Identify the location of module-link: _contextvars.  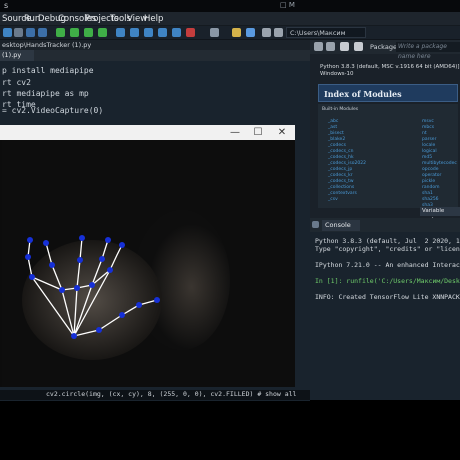
(342, 193).